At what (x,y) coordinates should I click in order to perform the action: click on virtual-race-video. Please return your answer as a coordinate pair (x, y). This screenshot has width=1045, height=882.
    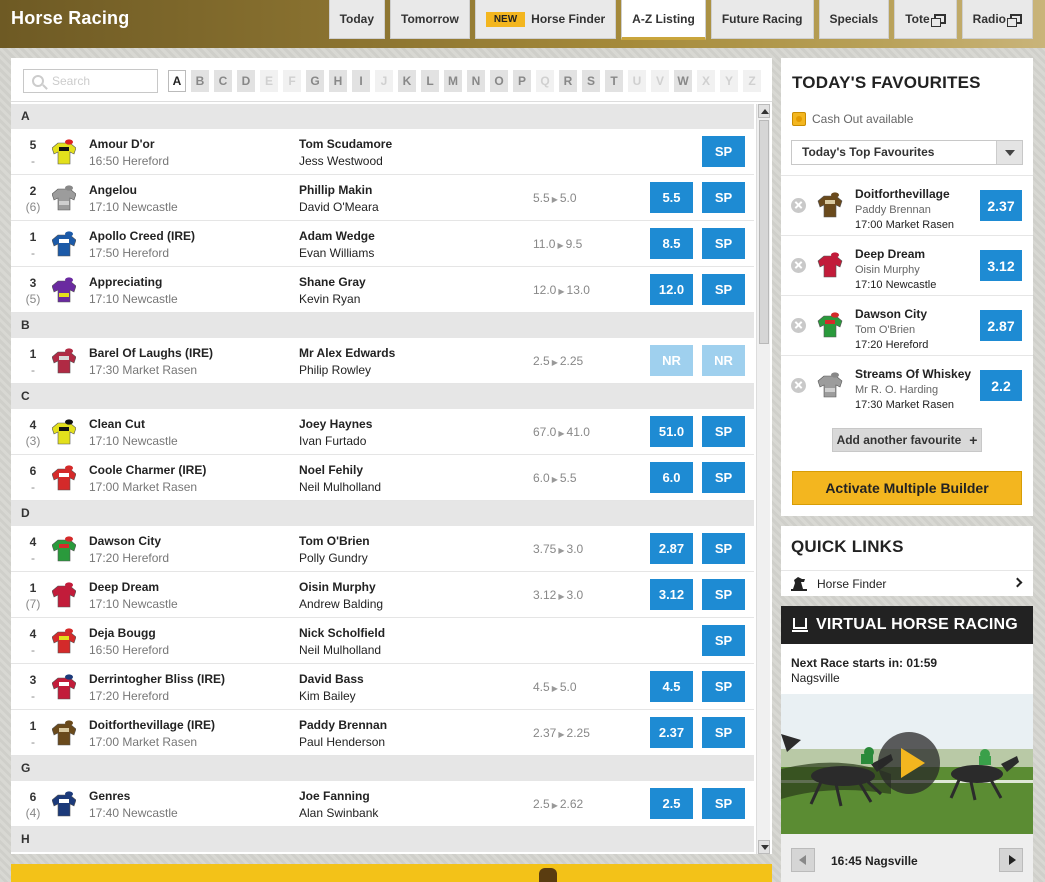
    Looking at the image, I should click on (907, 764).